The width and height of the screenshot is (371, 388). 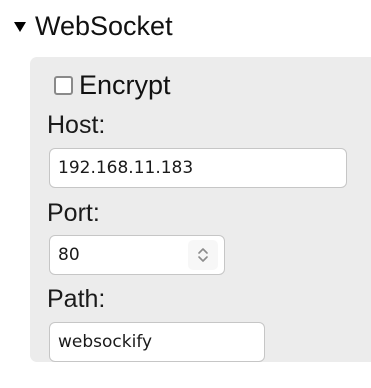 I want to click on port-label: Port:, so click(x=73, y=213).